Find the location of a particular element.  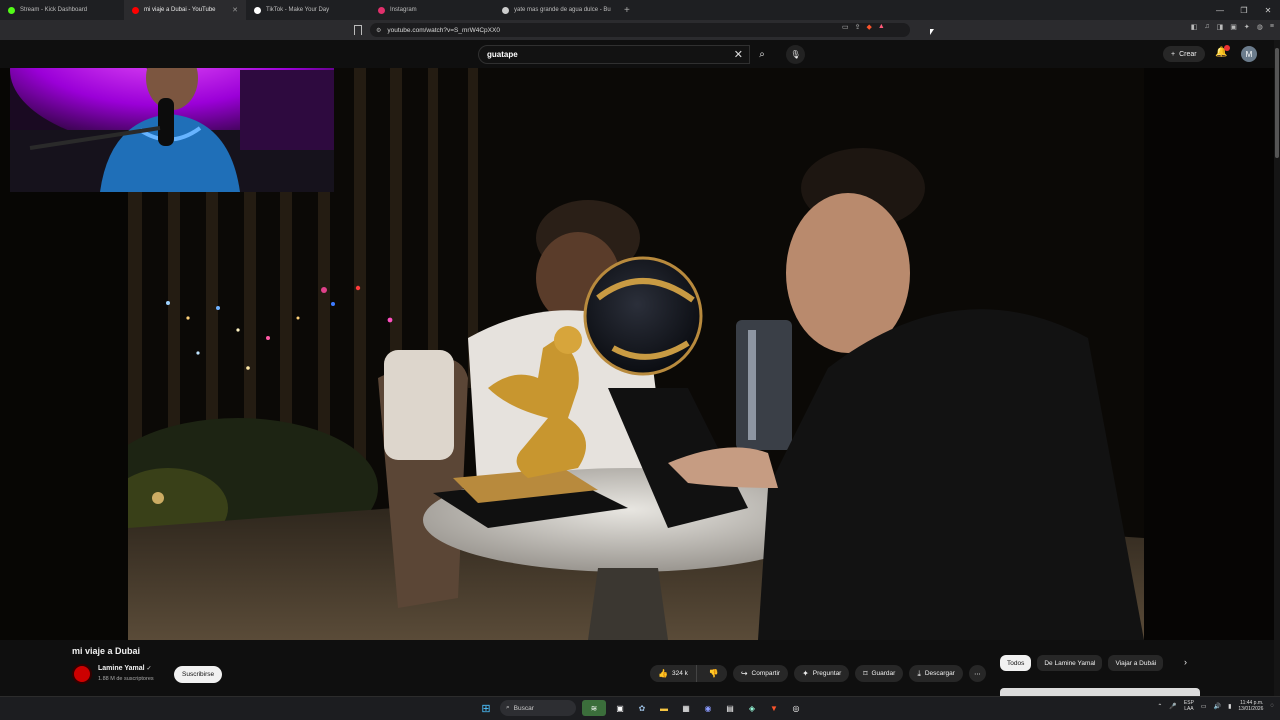

chip-all: Todos is located at coordinates (1016, 663).